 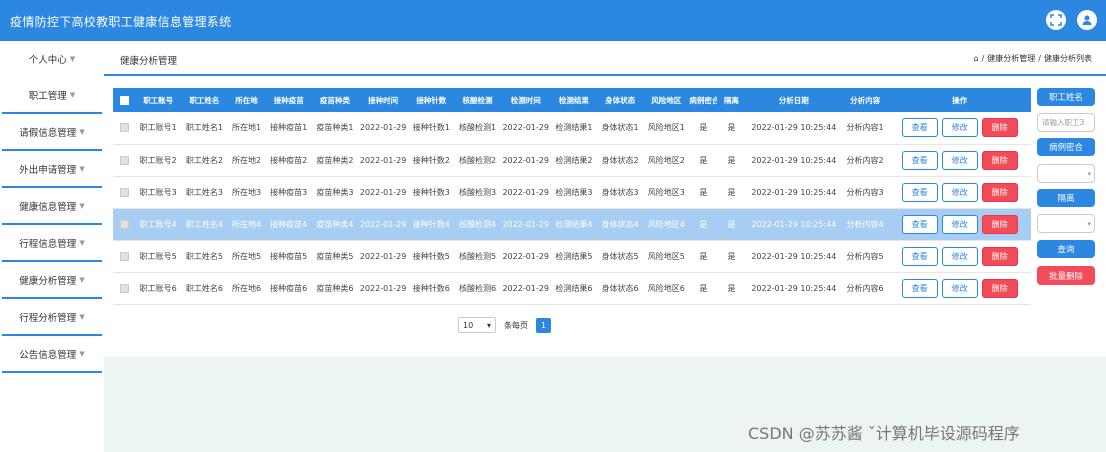 What do you see at coordinates (1066, 147) in the screenshot?
I see `case-contact-label-button: 病例密合` at bounding box center [1066, 147].